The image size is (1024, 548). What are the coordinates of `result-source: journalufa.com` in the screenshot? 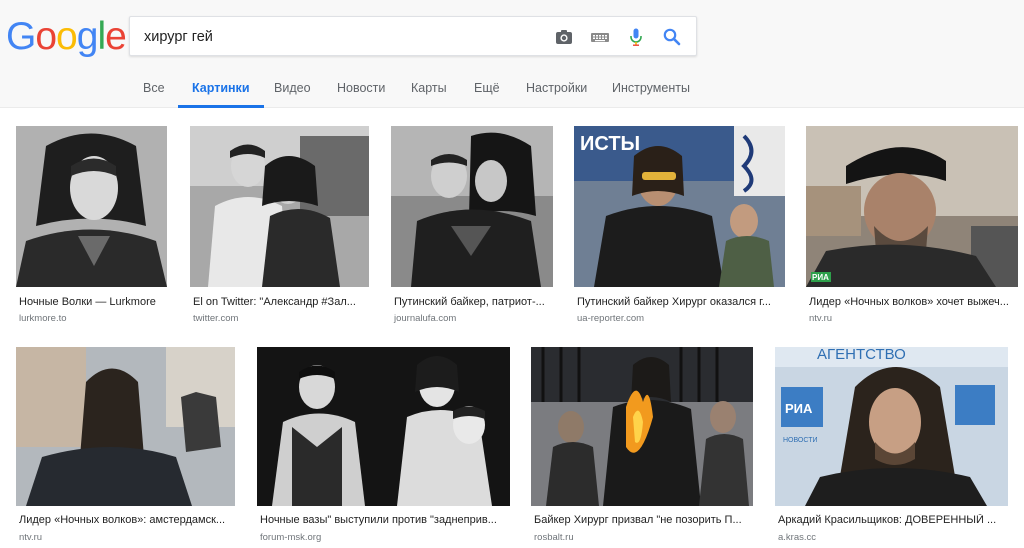 It's located at (425, 318).